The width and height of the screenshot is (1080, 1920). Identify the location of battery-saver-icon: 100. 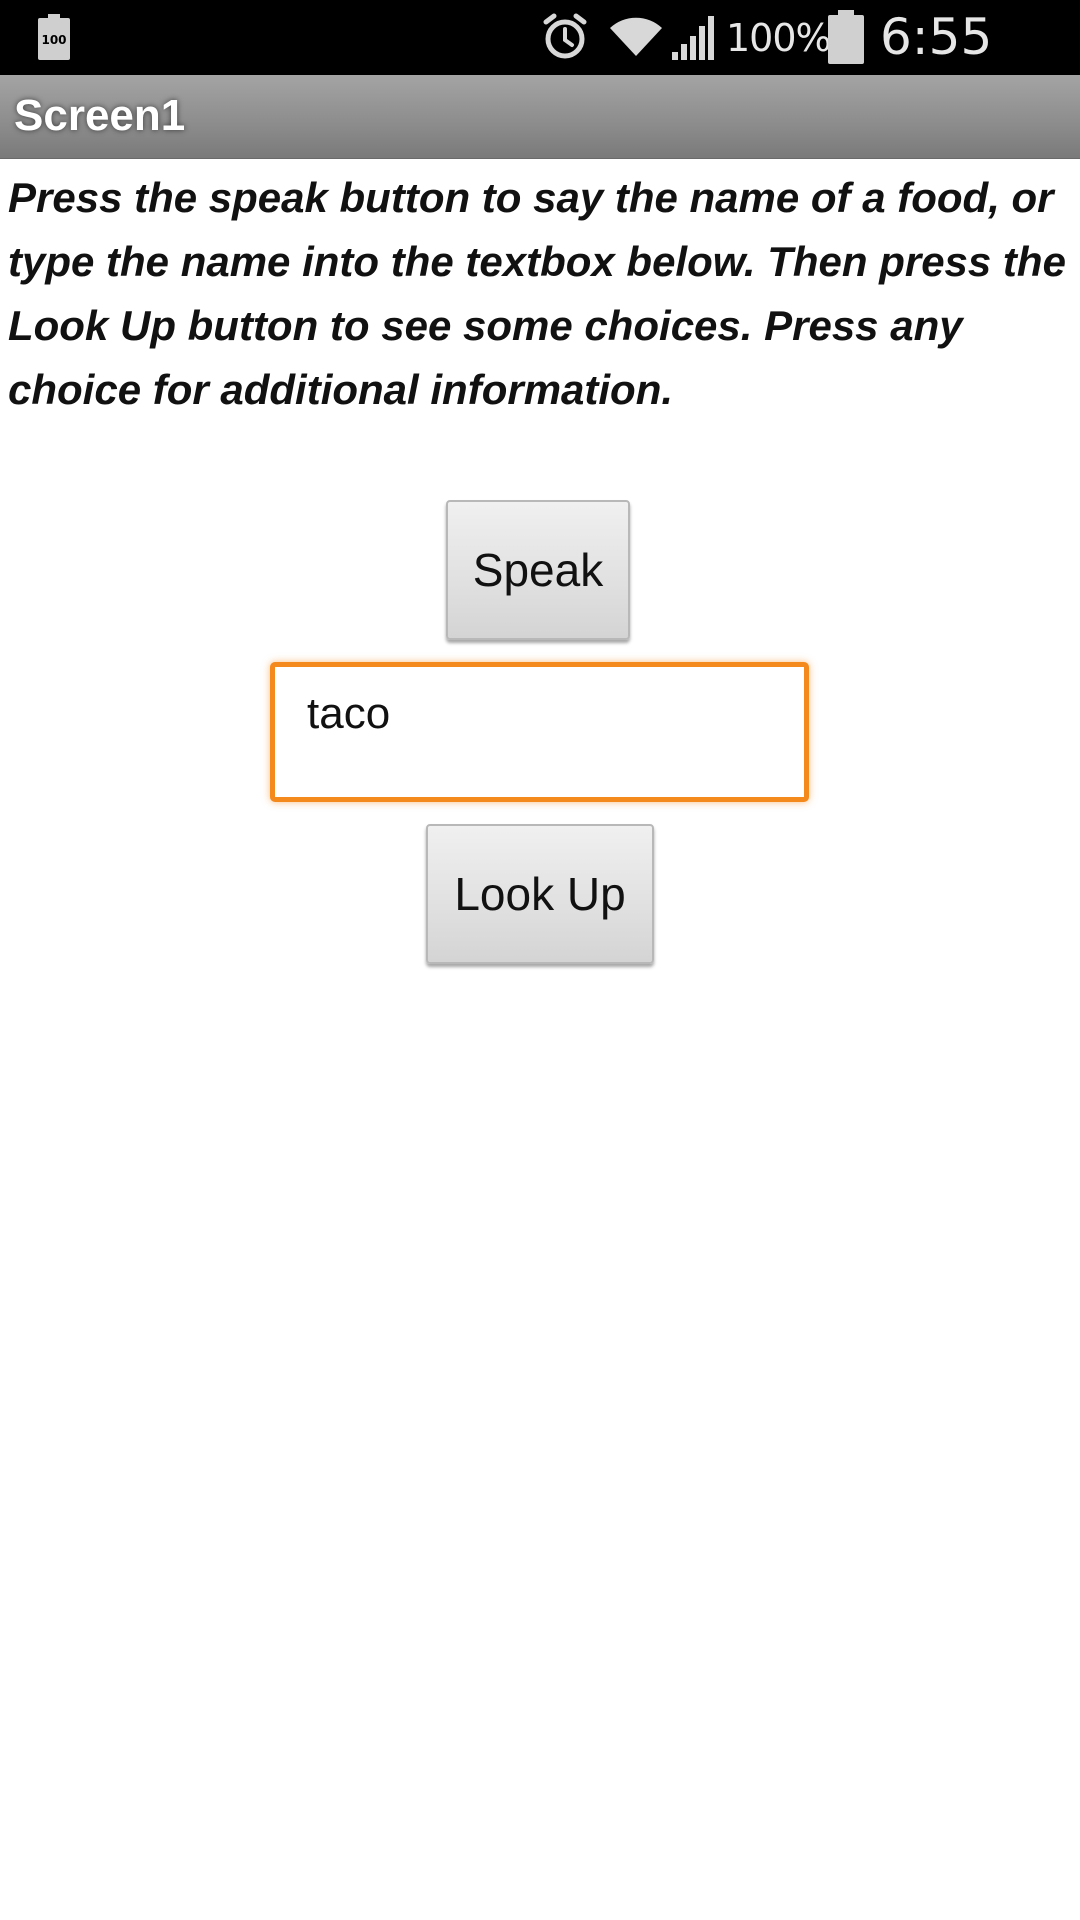
(54, 37).